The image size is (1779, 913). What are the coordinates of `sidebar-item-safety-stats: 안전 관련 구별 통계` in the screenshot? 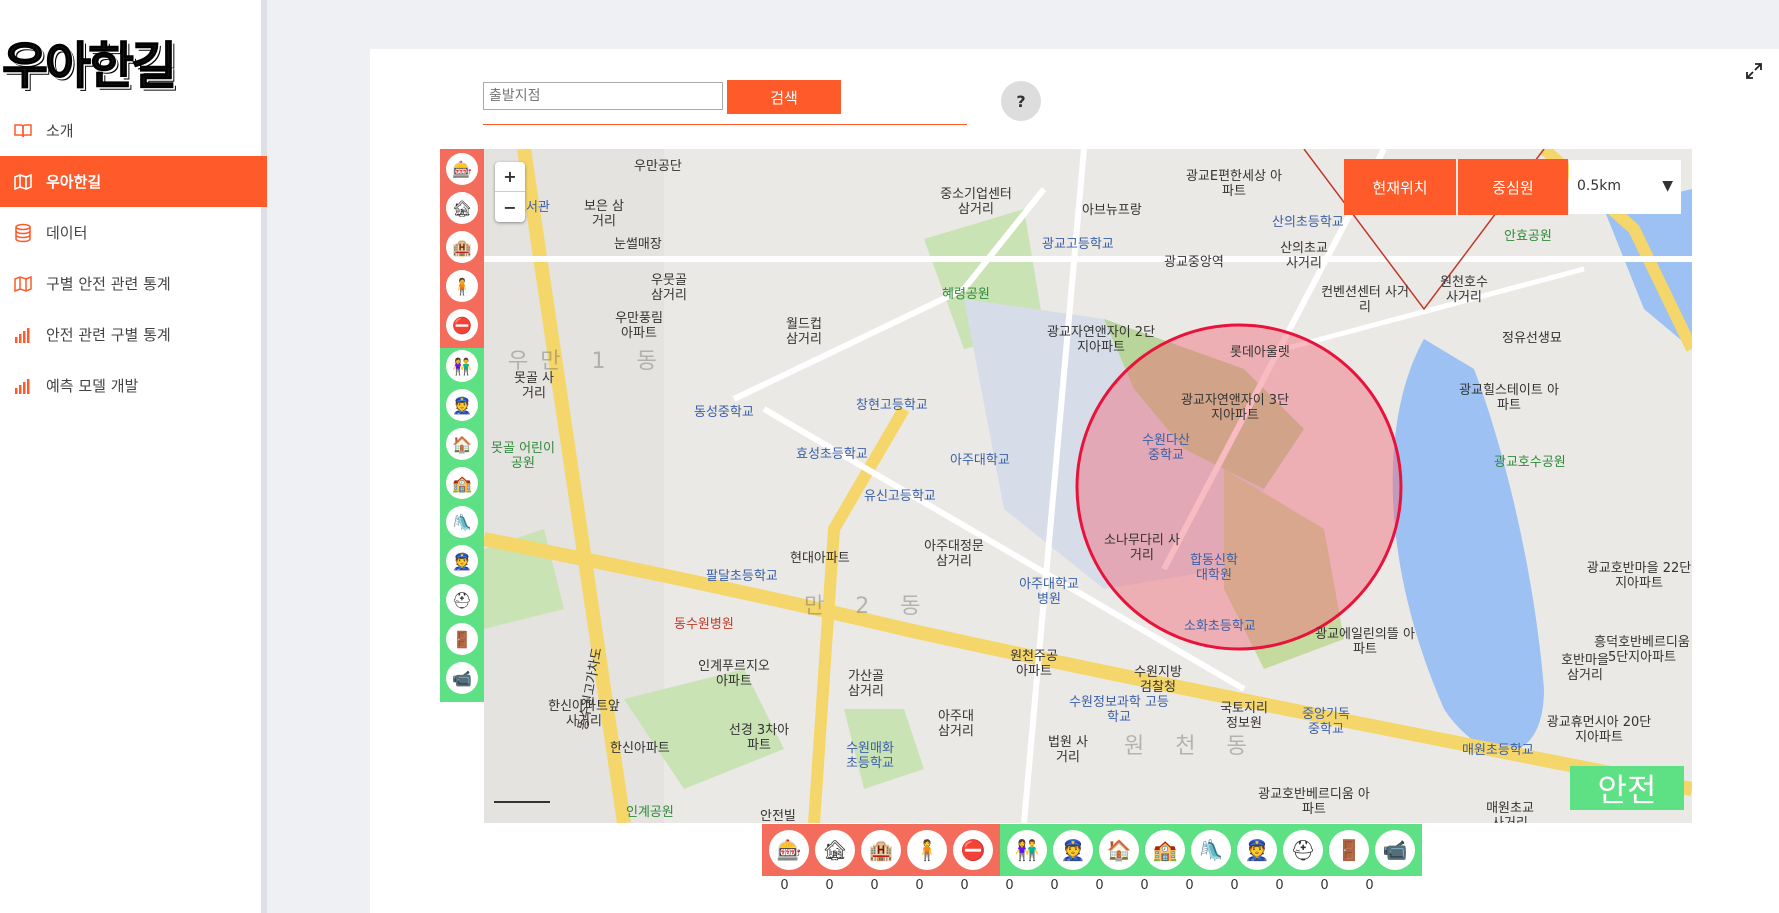 It's located at (133, 334).